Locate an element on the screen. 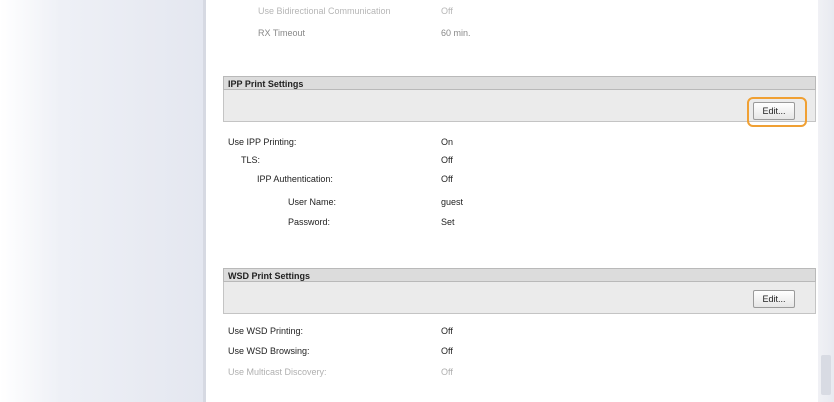 This screenshot has width=834, height=402. ipp-row-label-tls: TLS: is located at coordinates (251, 160).